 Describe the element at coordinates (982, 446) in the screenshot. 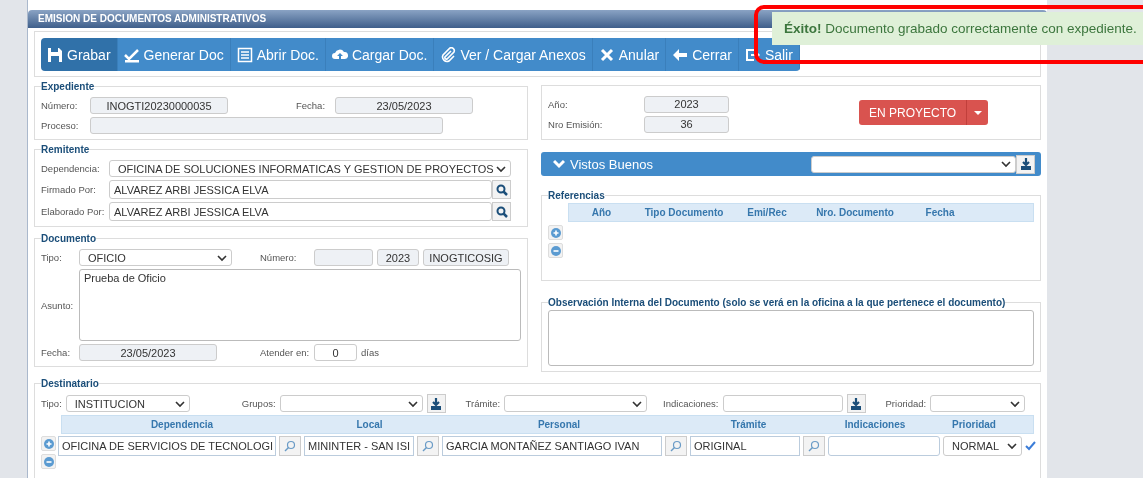

I see `priority-dropdown: NORMAL` at that location.